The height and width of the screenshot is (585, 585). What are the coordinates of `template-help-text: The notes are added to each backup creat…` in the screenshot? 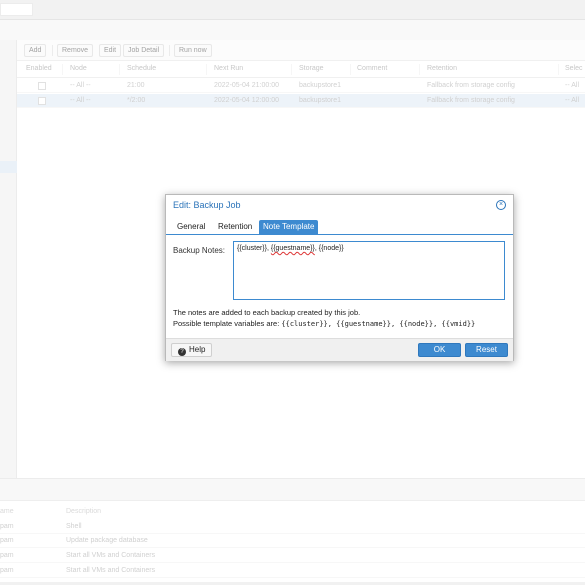 It's located at (324, 318).